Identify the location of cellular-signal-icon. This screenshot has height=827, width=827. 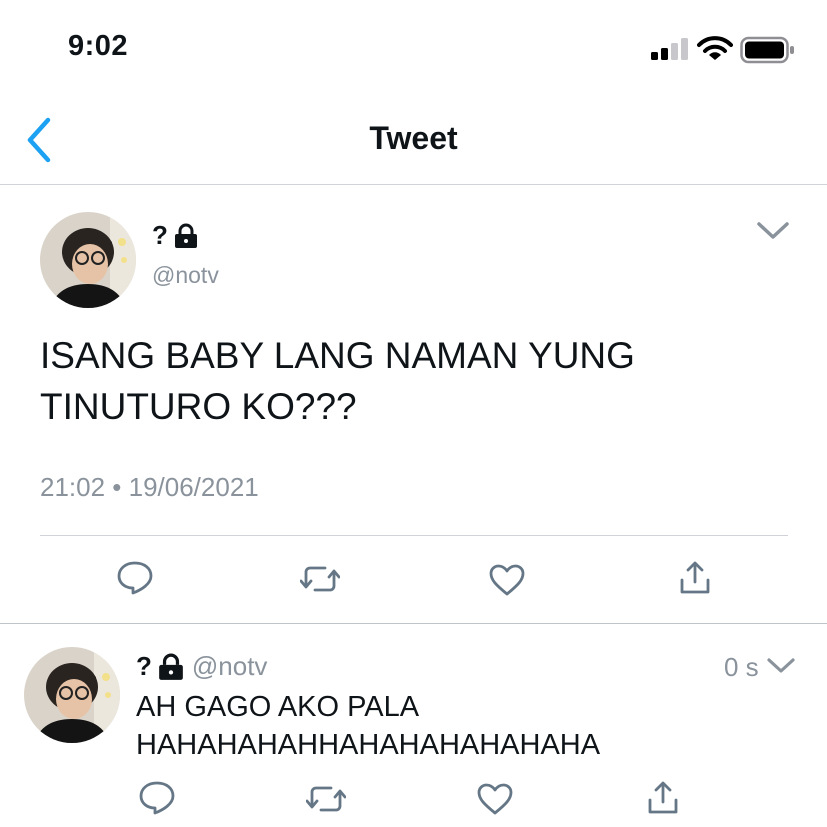
(671, 49).